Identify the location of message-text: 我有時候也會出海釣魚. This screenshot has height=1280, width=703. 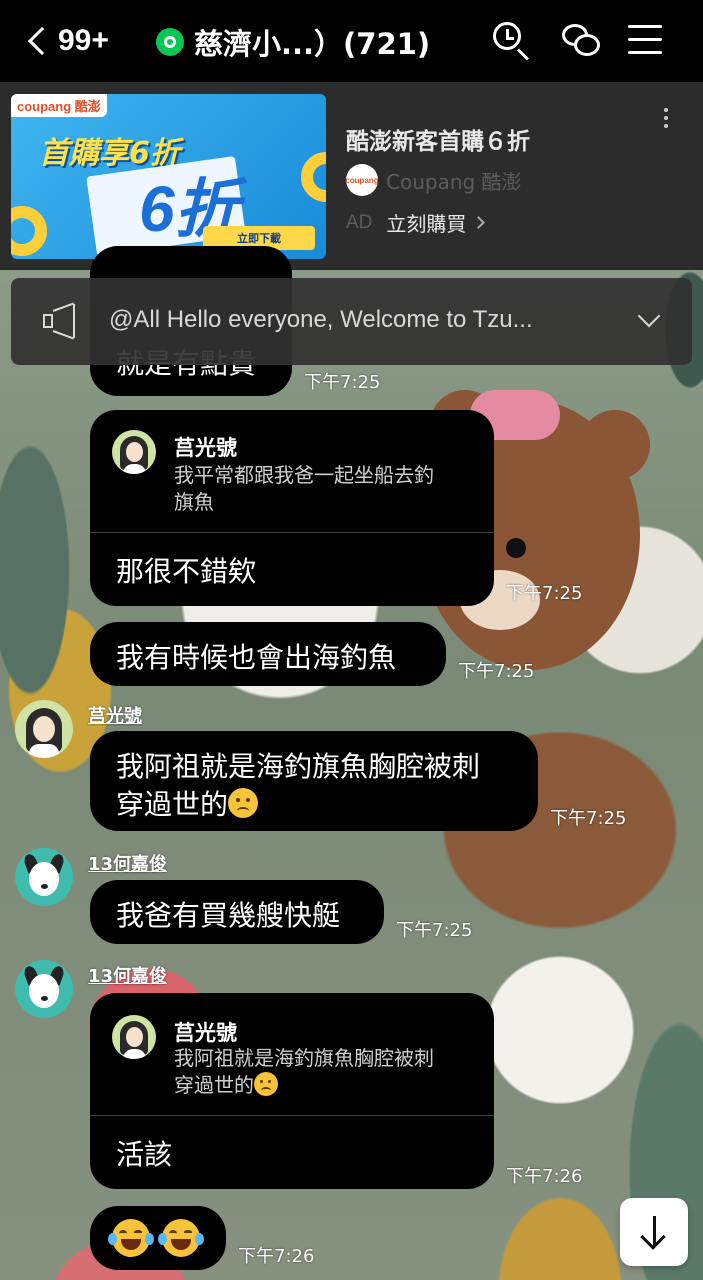
(256, 657).